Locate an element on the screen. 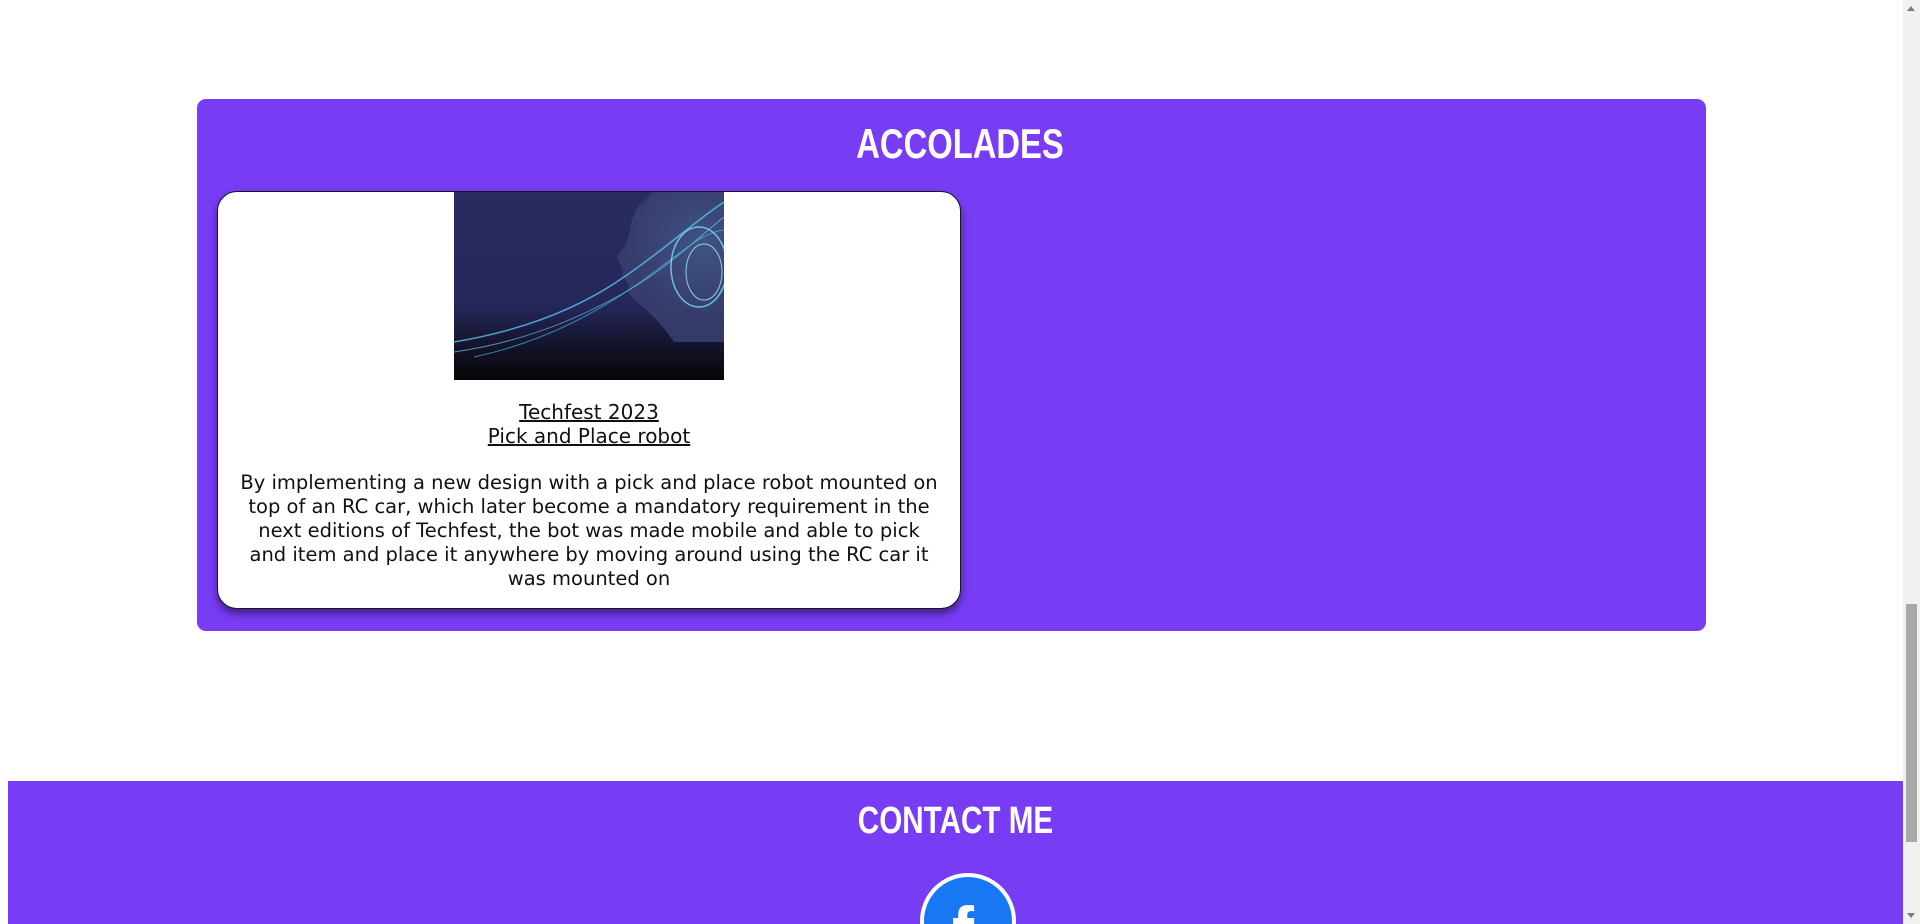  contact-title: CONTACT ME is located at coordinates (955, 821).